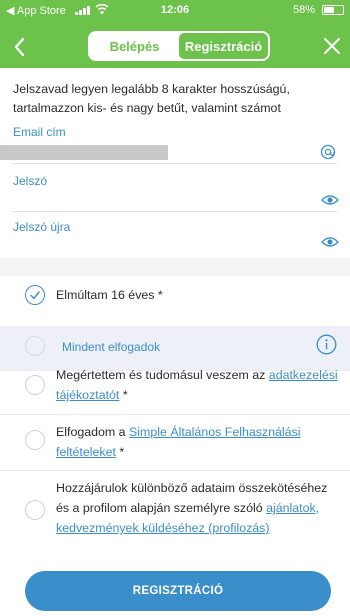  What do you see at coordinates (39, 132) in the screenshot?
I see `email-label: Email cím` at bounding box center [39, 132].